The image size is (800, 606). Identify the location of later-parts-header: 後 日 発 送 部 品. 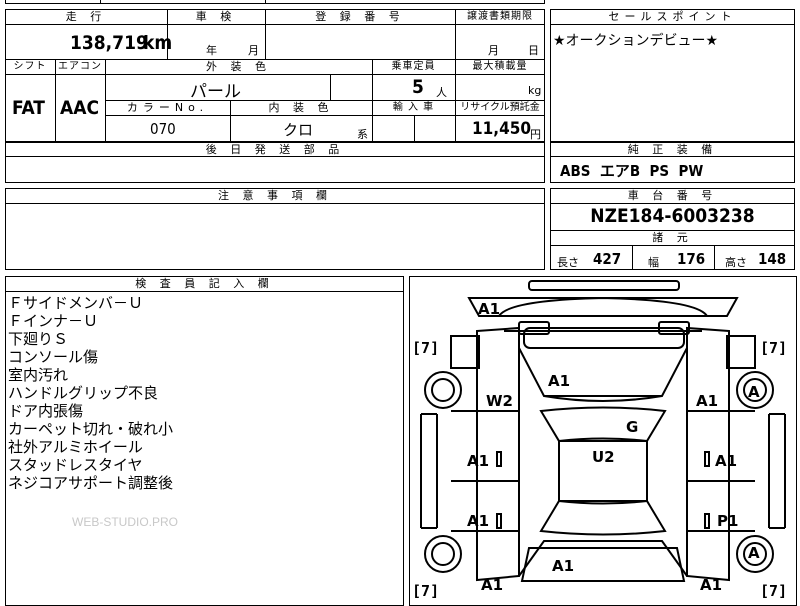
(275, 149).